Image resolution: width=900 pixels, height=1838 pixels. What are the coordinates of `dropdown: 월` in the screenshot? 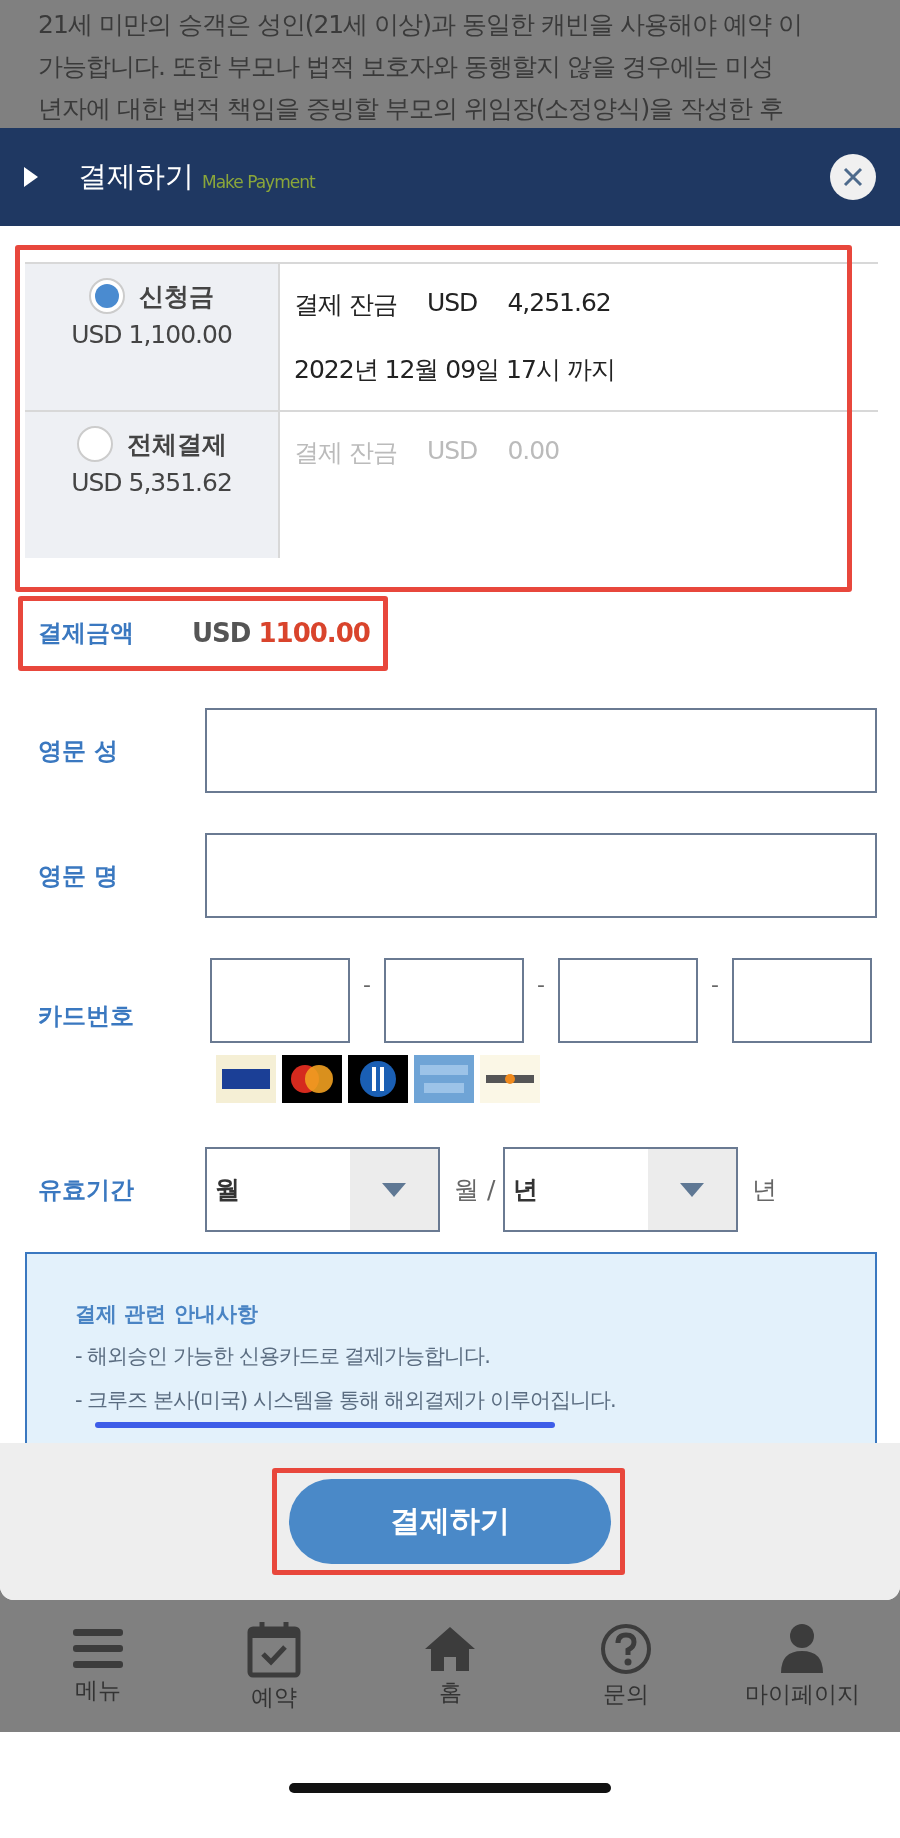 It's located at (322, 1189).